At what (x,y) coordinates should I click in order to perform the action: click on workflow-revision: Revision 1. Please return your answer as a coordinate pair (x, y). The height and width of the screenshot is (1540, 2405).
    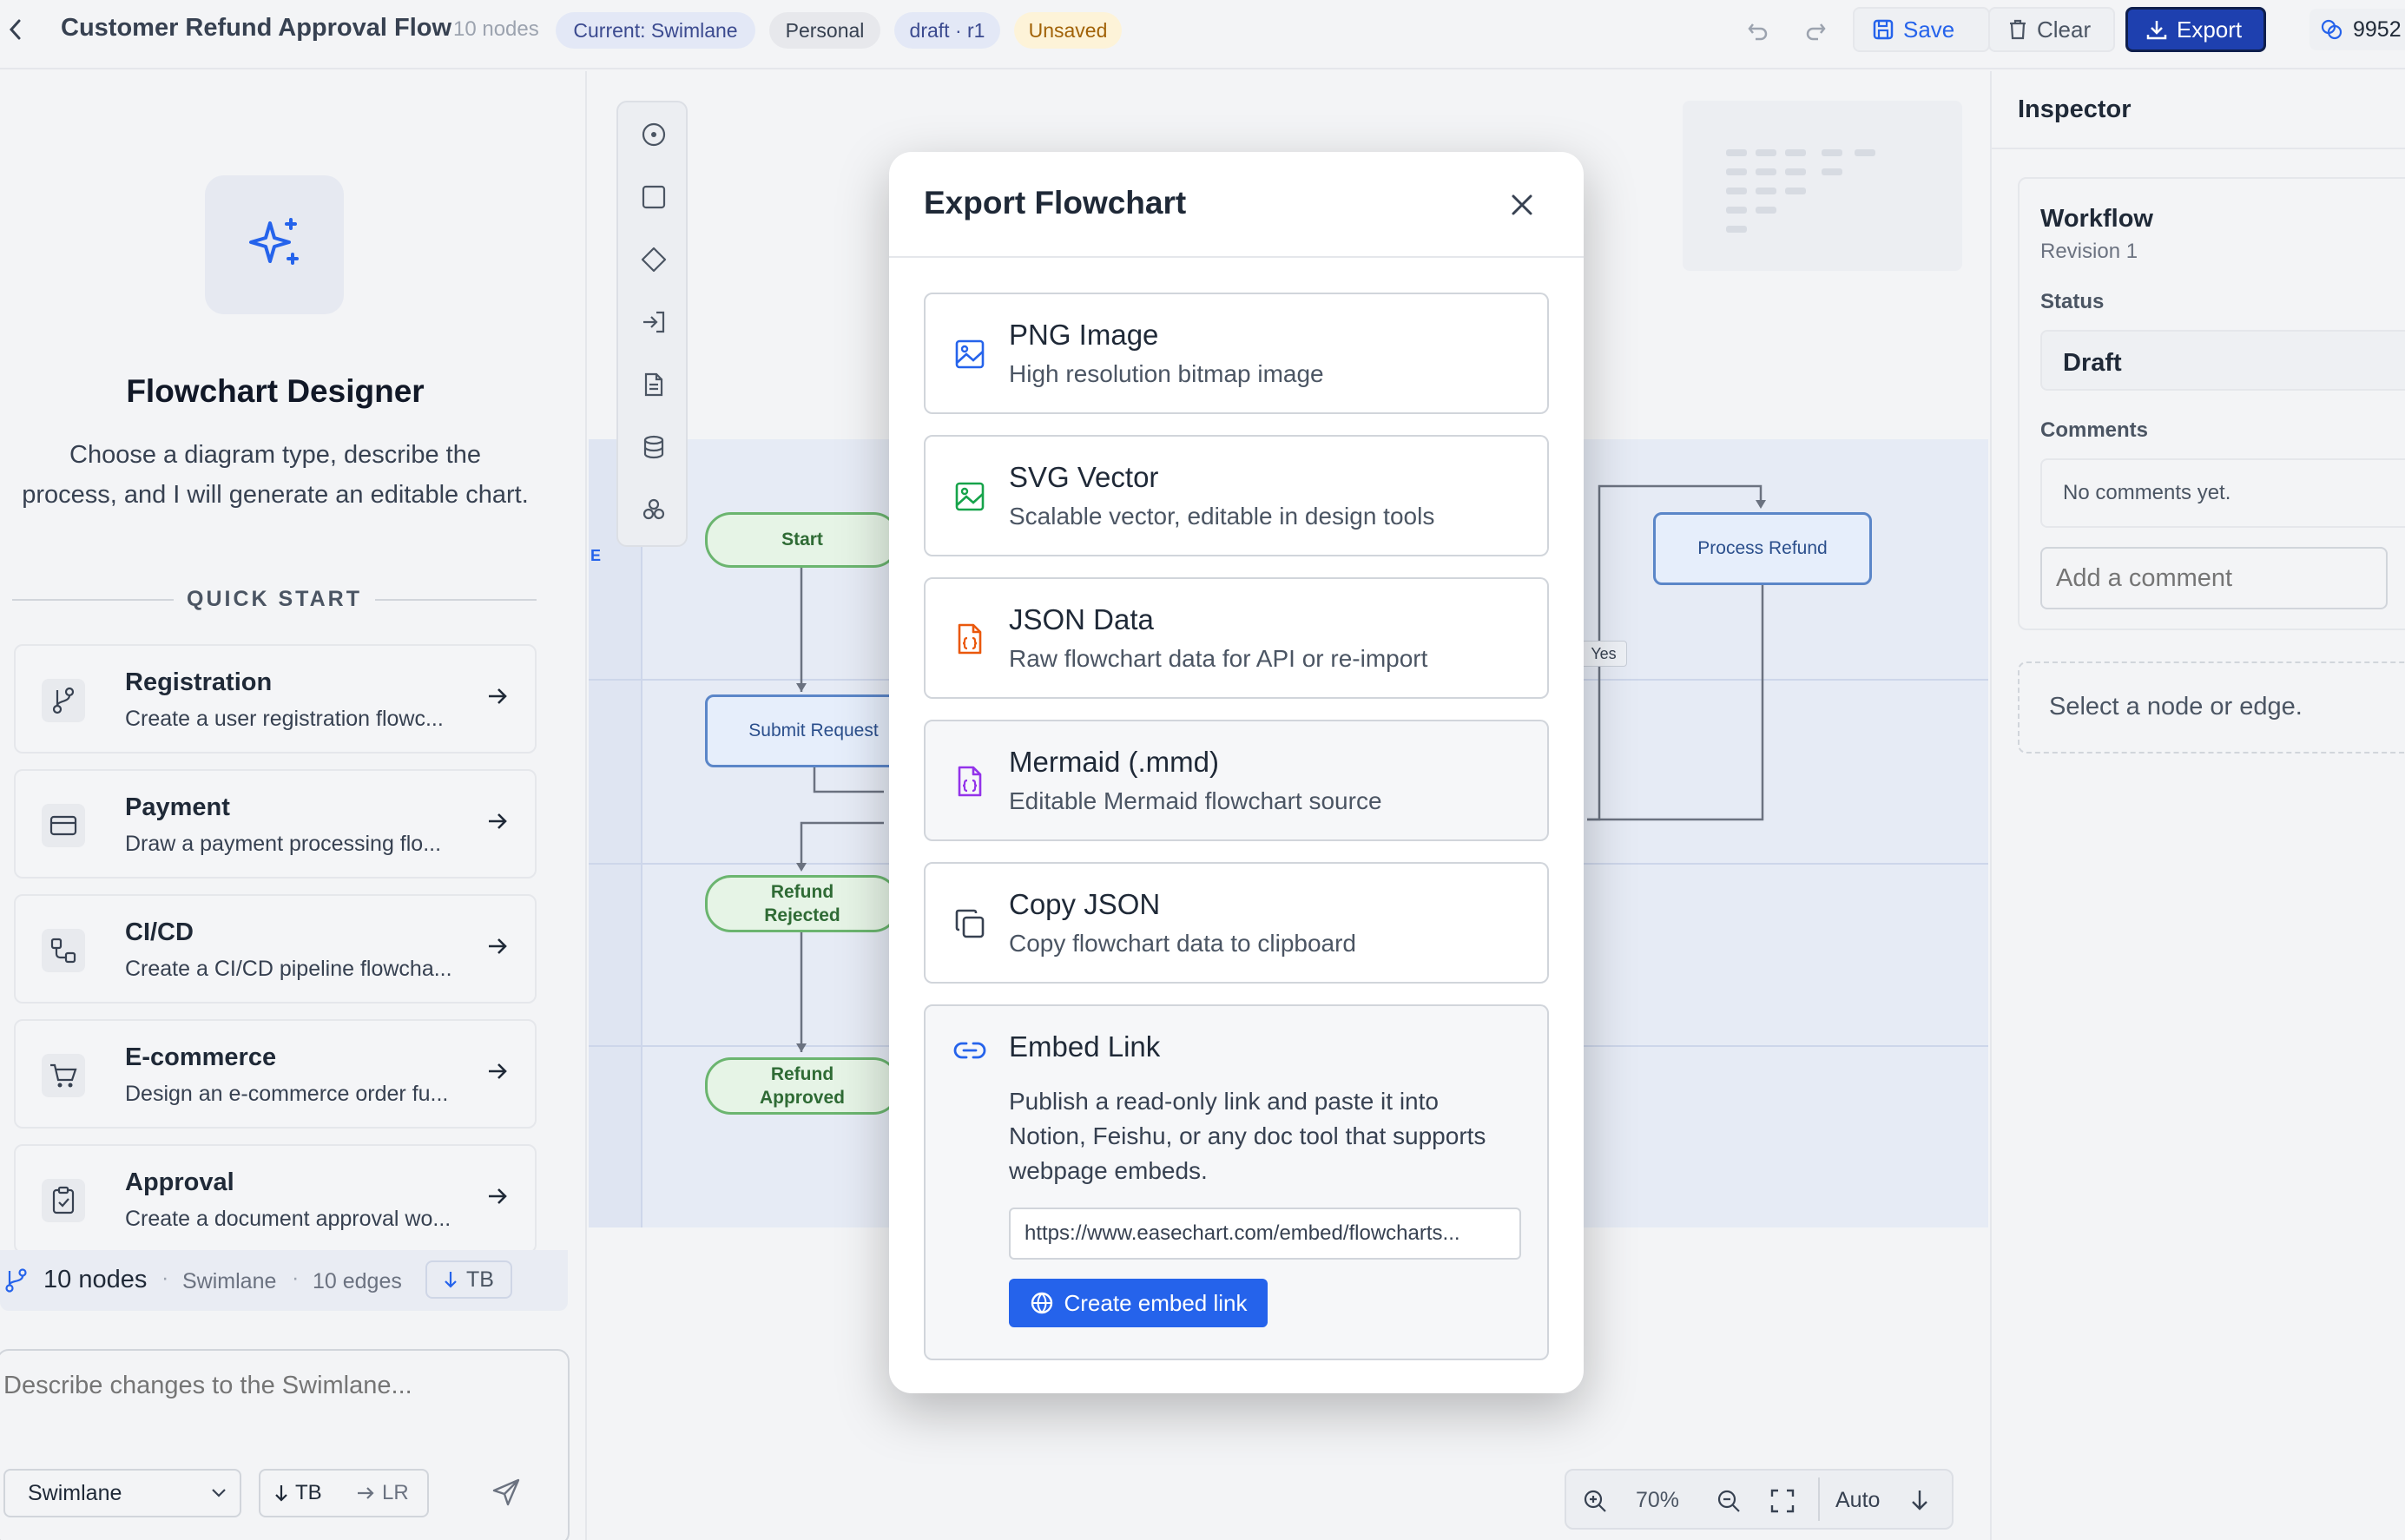
    Looking at the image, I should click on (2089, 252).